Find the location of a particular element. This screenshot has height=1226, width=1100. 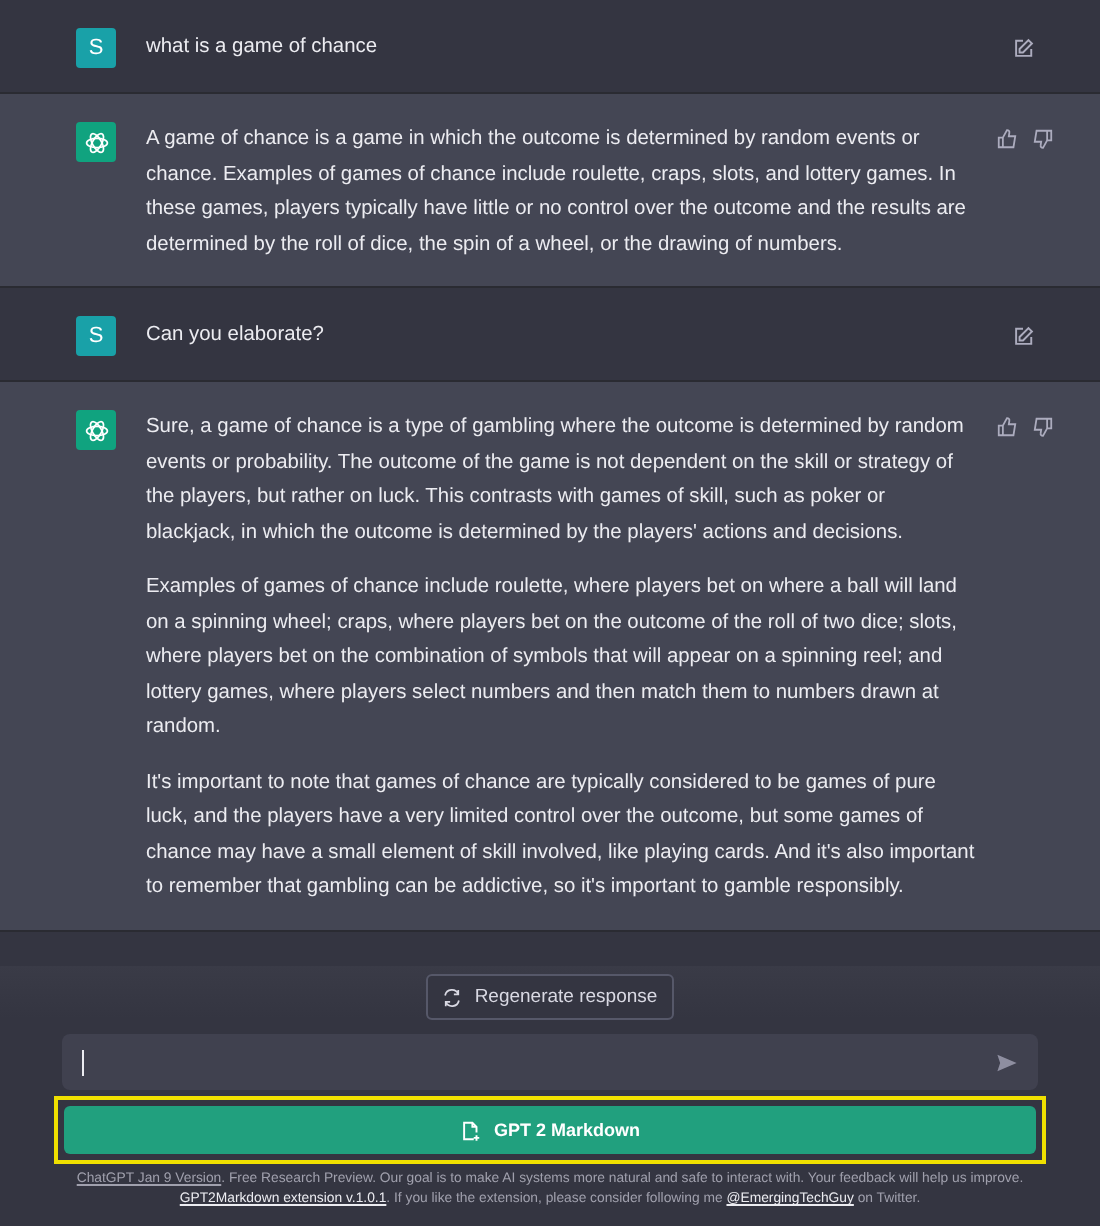

message-text: Examples of games of chance include roulette, where players bet on where a ball will land on a spinning wheel; craps, where players bet on the outcome of the roll of two dice; slots, where players bet on the combination of symbols that will appear on a spinning reel; and lottery games, where players select numbers and then match them to numbers drawn at random. is located at coordinates (552, 658).